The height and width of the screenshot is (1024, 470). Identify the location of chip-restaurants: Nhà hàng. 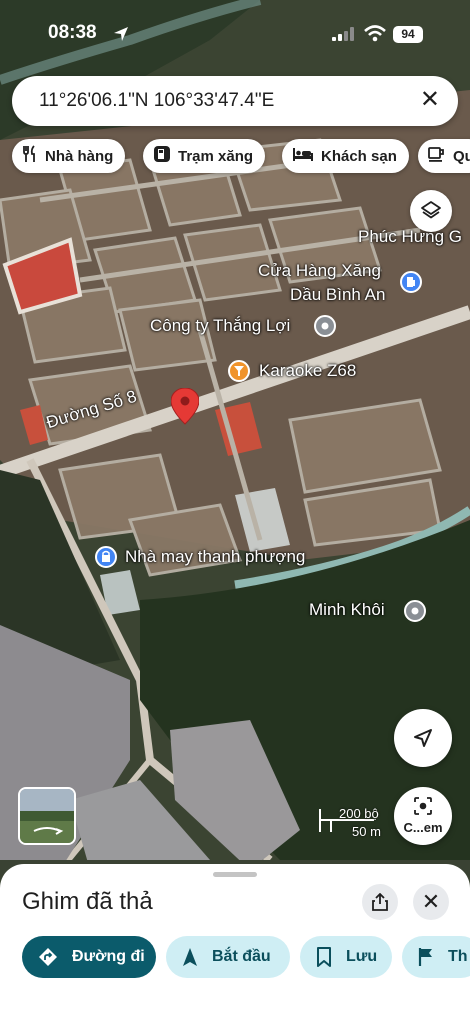
(69, 156).